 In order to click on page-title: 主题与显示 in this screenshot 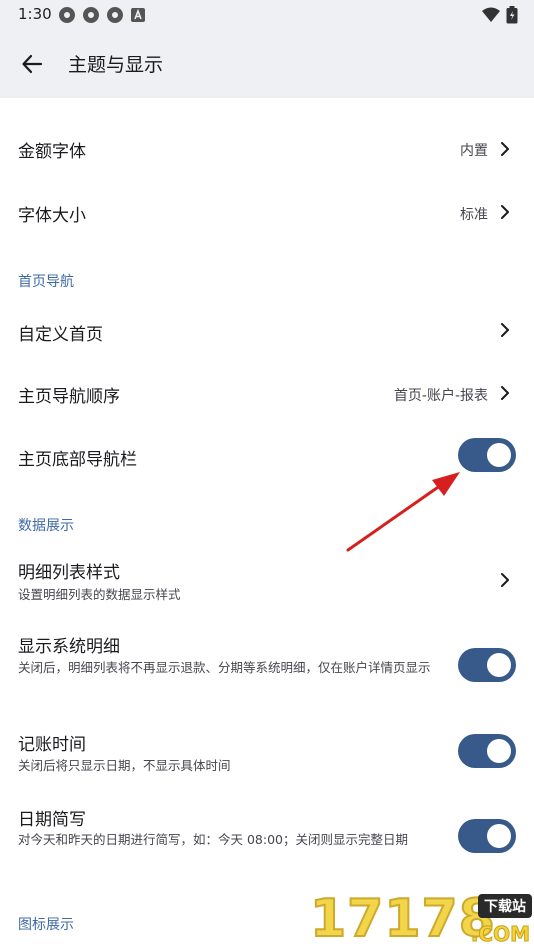, I will do `click(116, 65)`.